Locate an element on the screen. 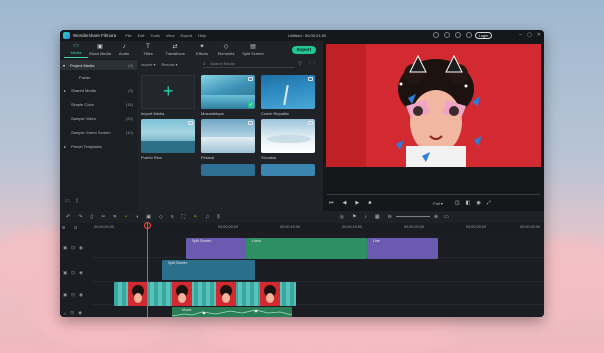 The height and width of the screenshot is (353, 604). import-media-tile: + is located at coordinates (168, 92).